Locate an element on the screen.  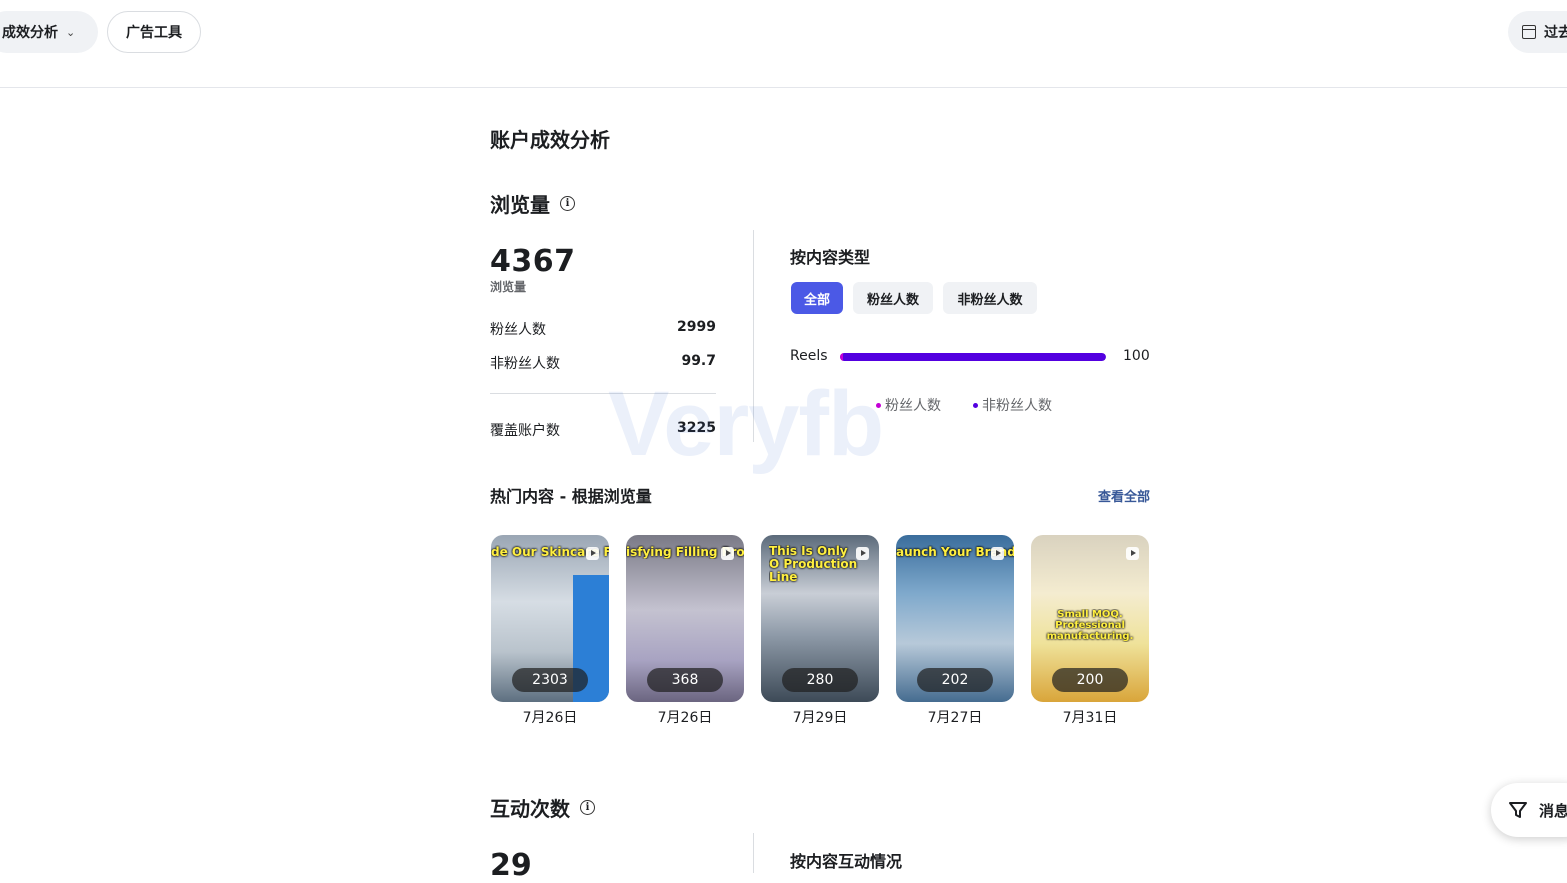
interactions-title: 互动次数 is located at coordinates (530, 809).